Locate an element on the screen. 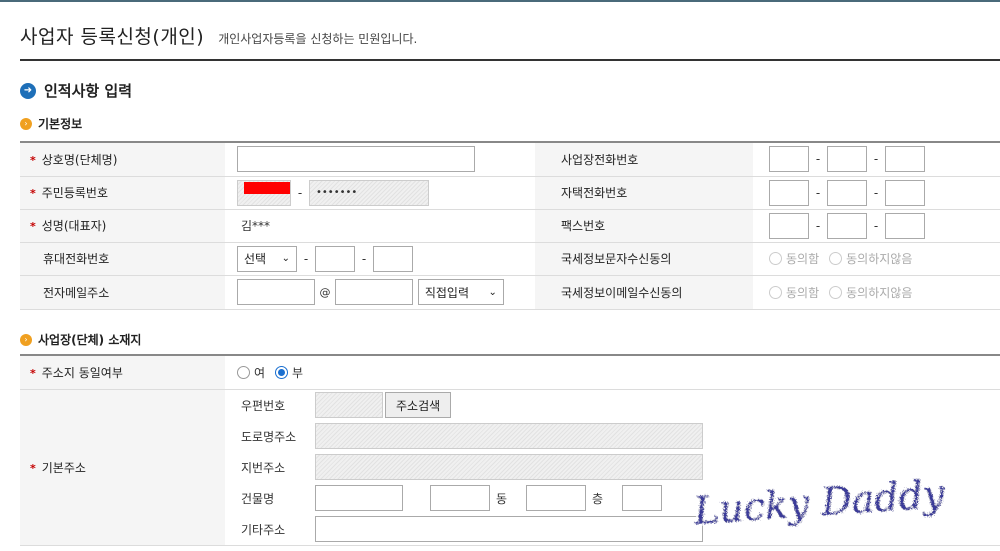 Image resolution: width=1000 pixels, height=551 pixels. lot-address-input is located at coordinates (509, 467).